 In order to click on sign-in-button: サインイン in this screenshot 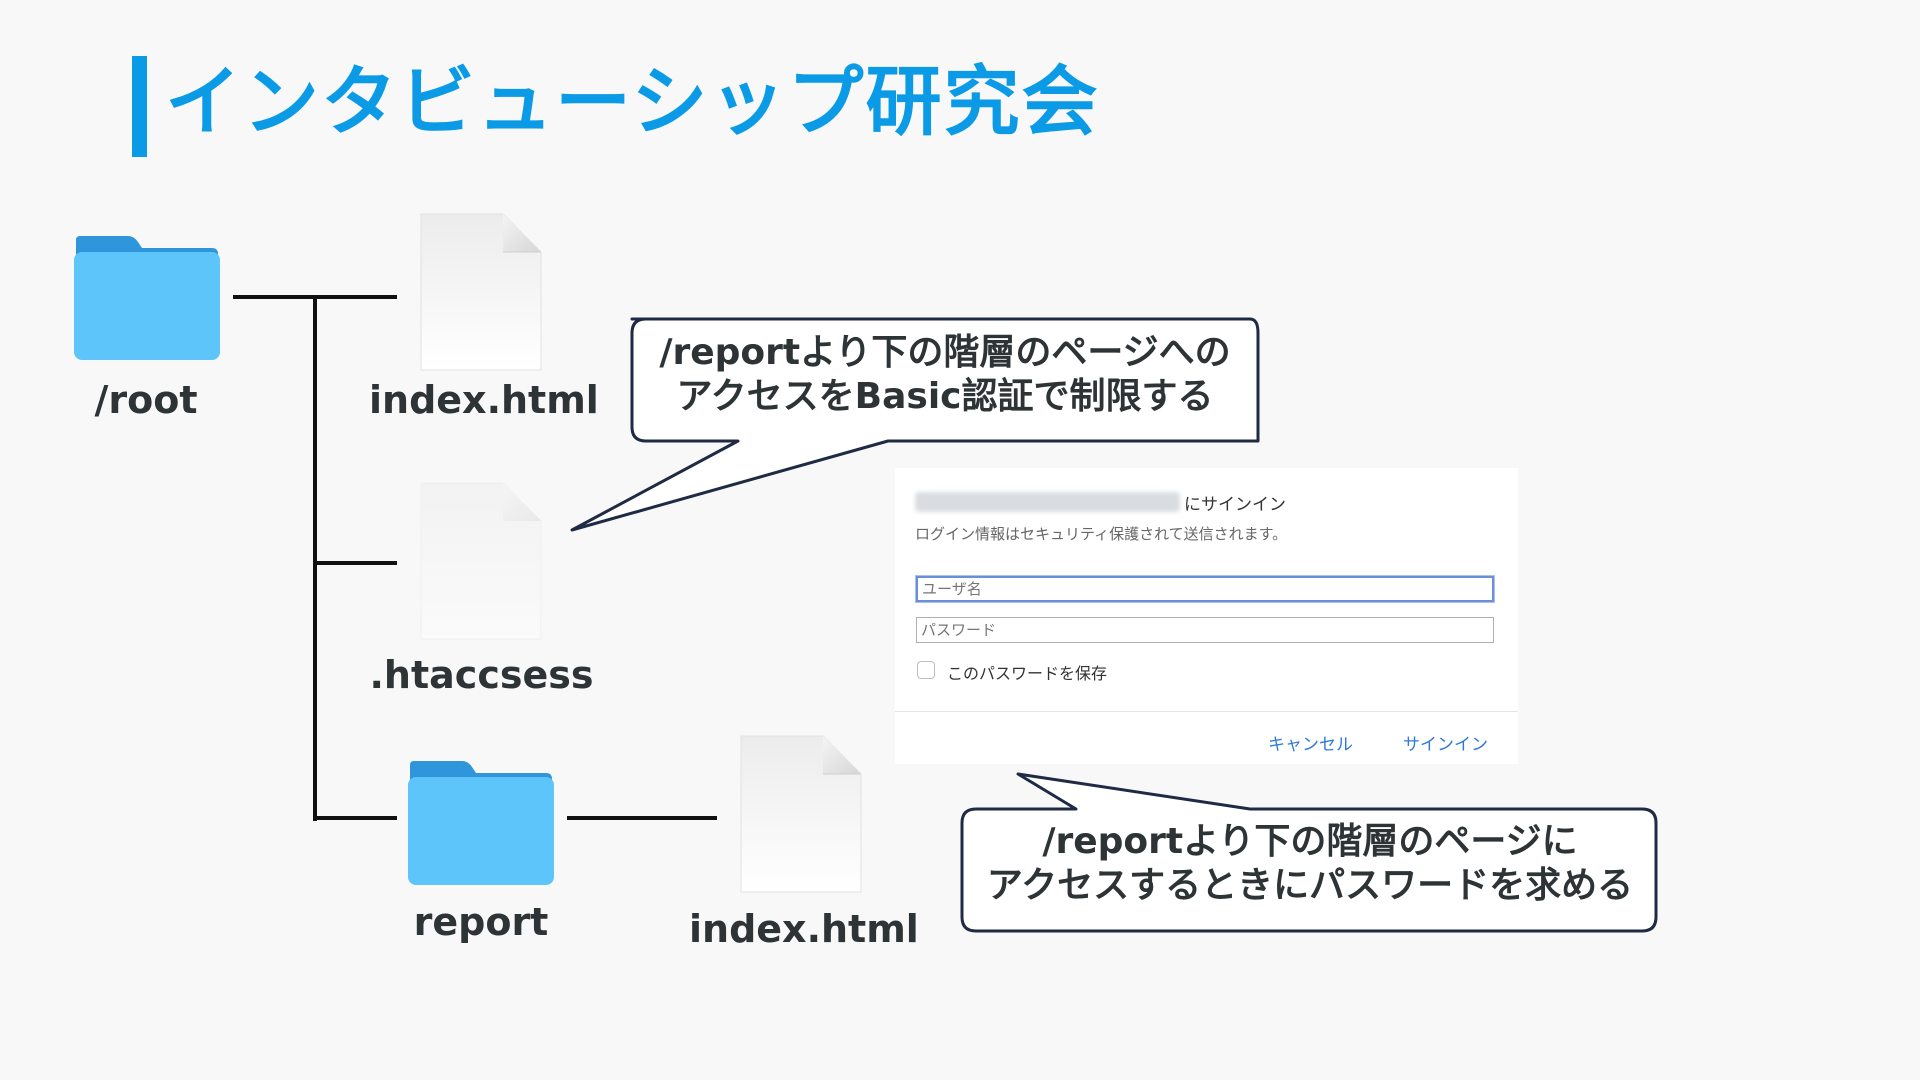, I will do `click(1445, 742)`.